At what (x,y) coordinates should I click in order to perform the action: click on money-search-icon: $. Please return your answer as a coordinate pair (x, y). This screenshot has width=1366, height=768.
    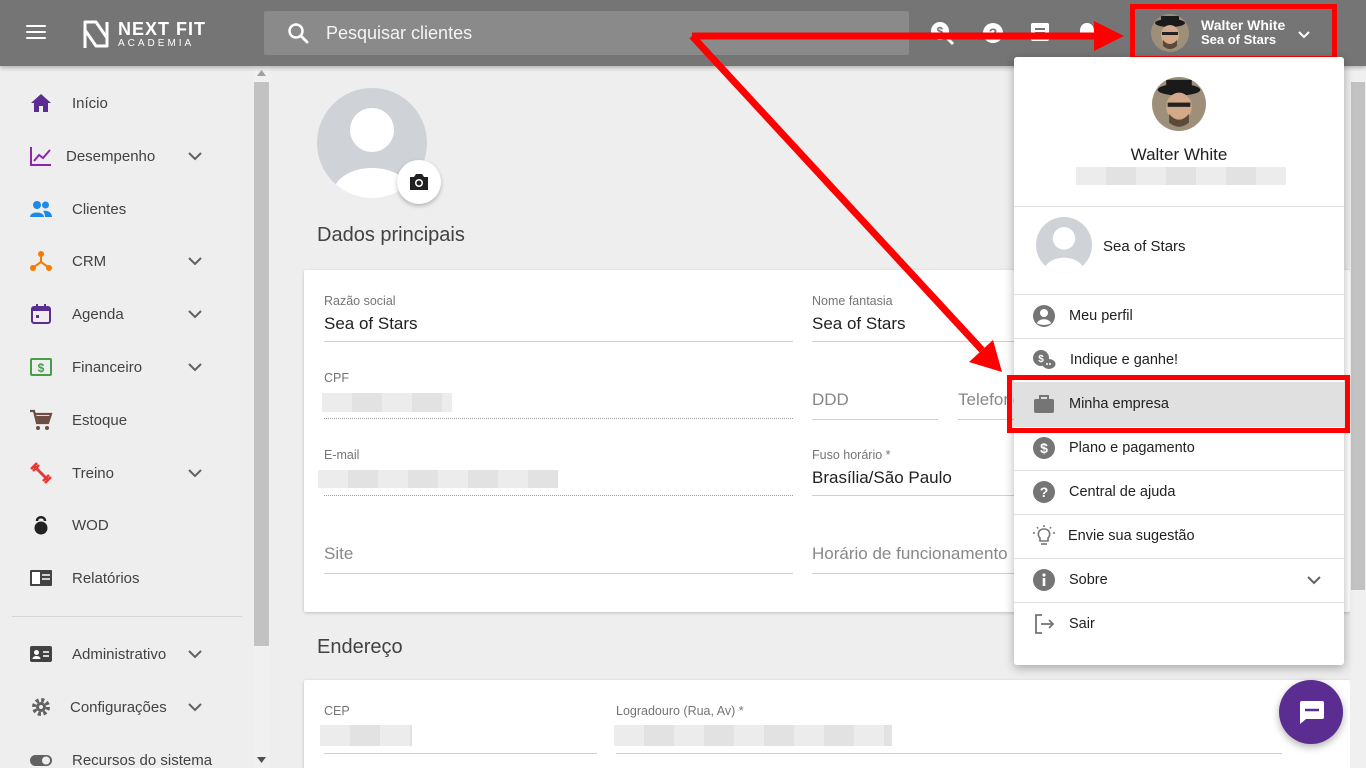
    Looking at the image, I should click on (942, 33).